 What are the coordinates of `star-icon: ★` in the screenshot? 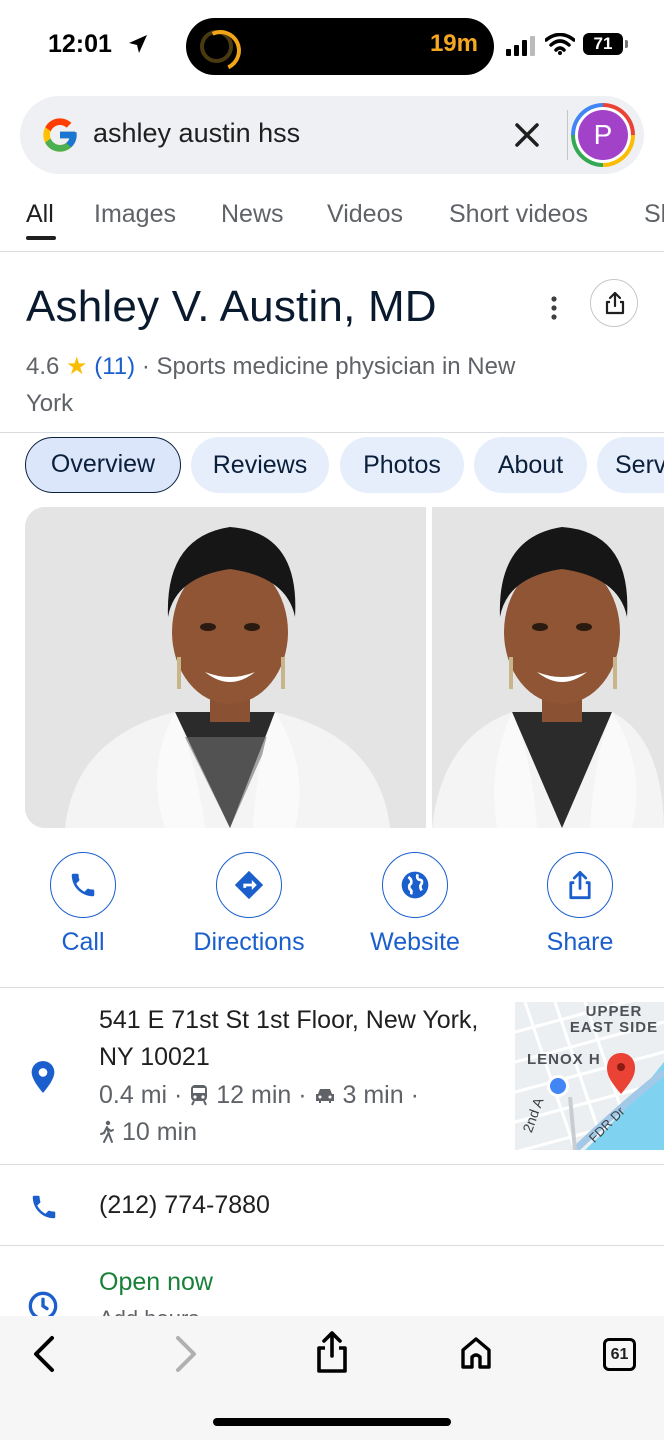 It's located at (77, 366).